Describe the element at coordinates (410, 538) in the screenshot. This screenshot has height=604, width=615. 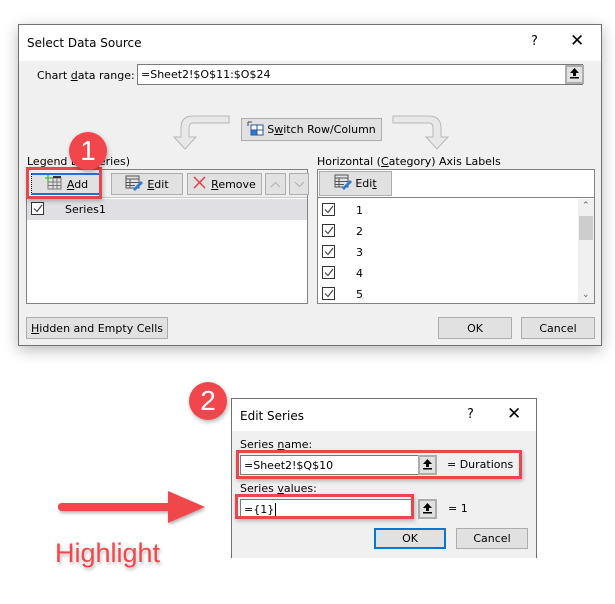
I see `edit-series-ok-button: OK` at that location.